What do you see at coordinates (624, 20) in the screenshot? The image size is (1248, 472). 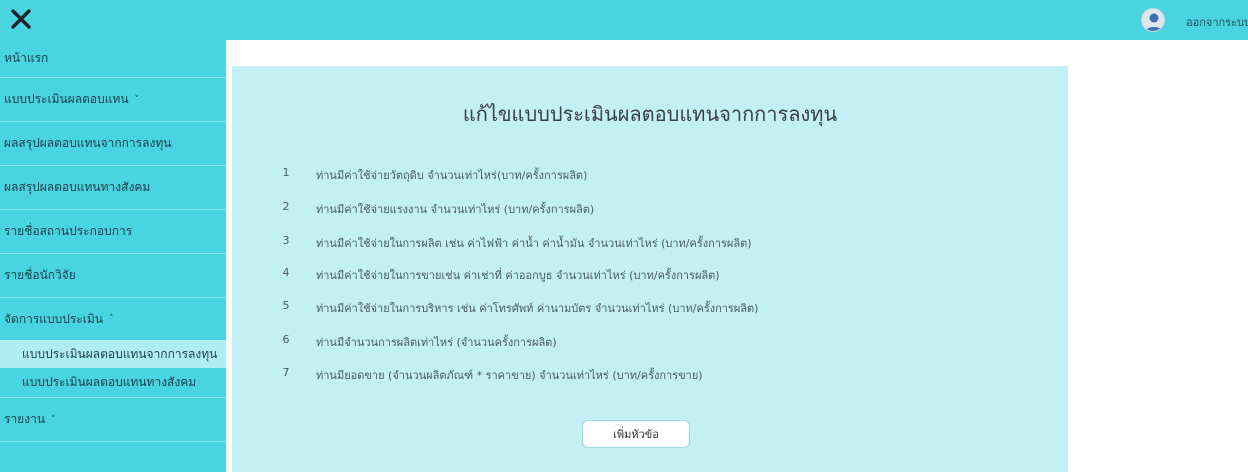 I see `top-bar: ออกจากระบบ` at bounding box center [624, 20].